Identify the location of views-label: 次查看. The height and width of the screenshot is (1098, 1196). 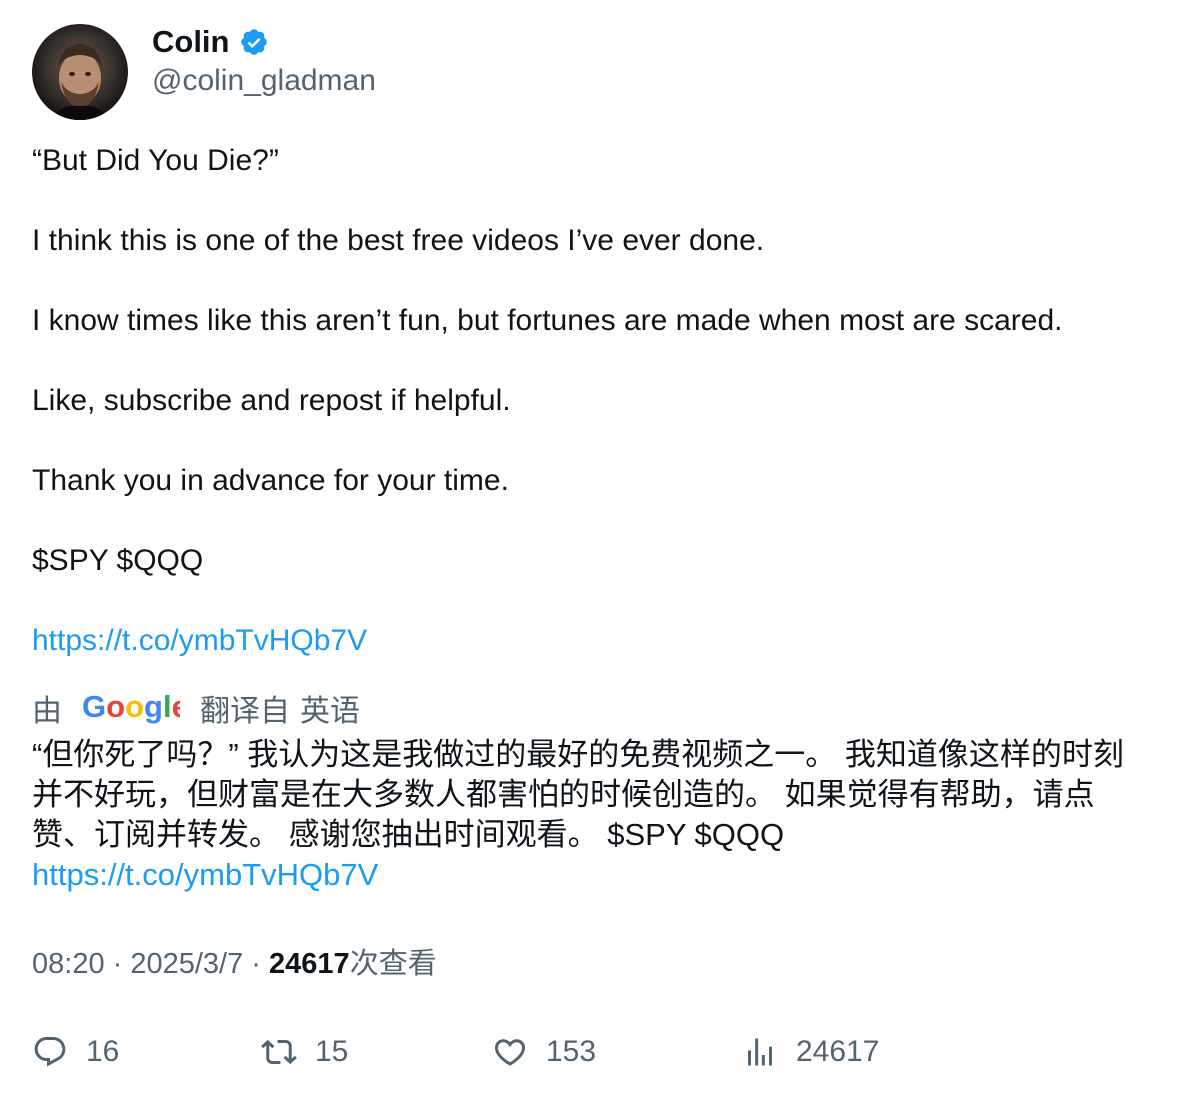
(393, 964).